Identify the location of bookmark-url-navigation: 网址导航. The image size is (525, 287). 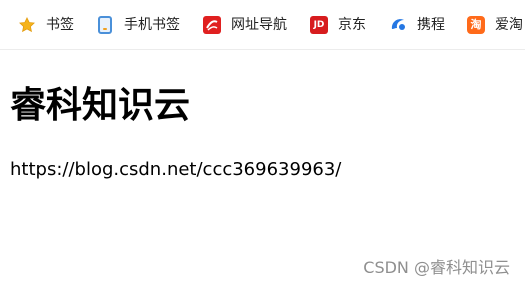
(245, 25).